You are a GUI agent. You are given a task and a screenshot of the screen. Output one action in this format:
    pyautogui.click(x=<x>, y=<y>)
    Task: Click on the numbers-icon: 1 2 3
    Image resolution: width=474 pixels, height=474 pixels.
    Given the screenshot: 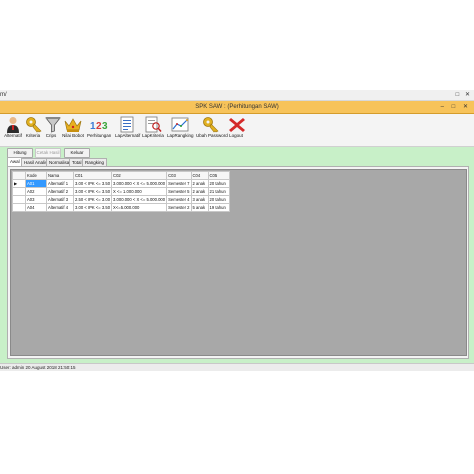 What is the action you would take?
    pyautogui.click(x=99, y=126)
    